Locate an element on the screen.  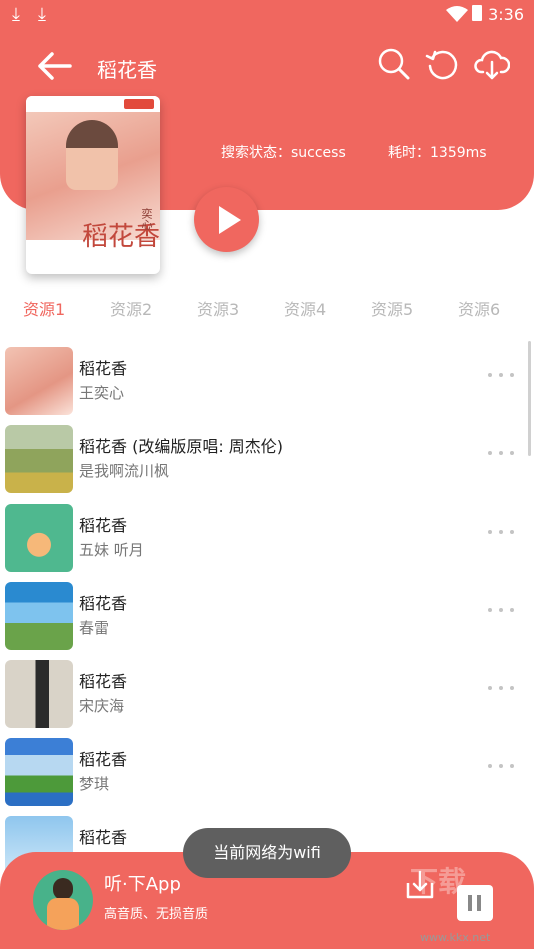
back-arrow-icon is located at coordinates (54, 66).